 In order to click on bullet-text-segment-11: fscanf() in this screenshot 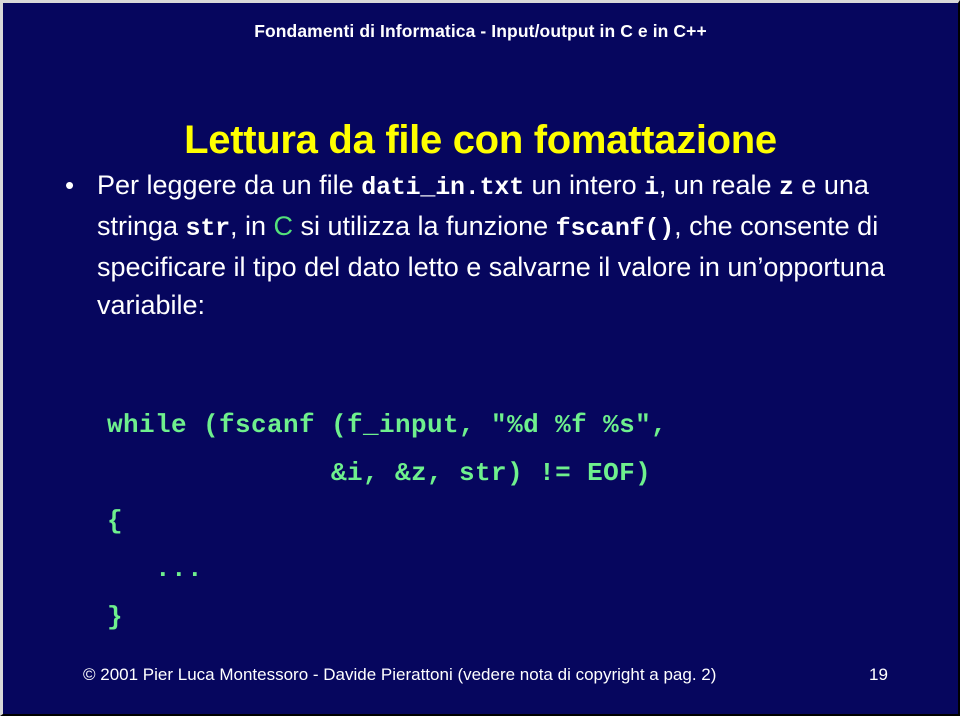, I will do `click(615, 228)`.